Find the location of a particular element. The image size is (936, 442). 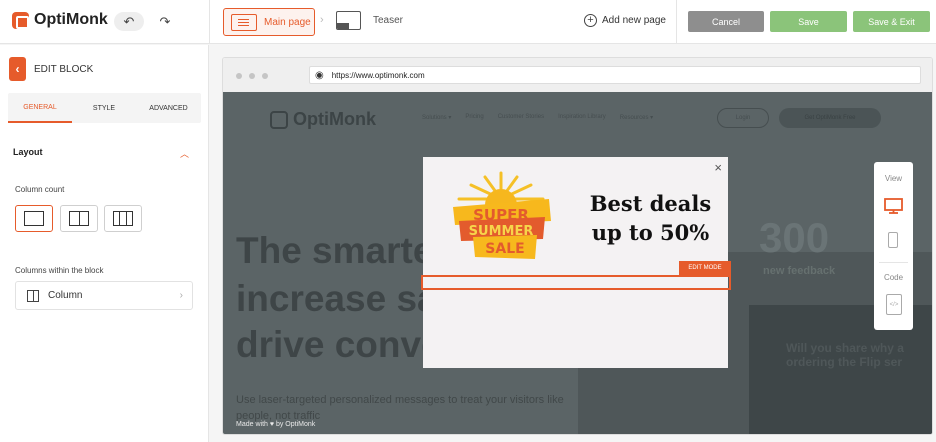

hero-heading-line: The smarte is located at coordinates (335, 250).